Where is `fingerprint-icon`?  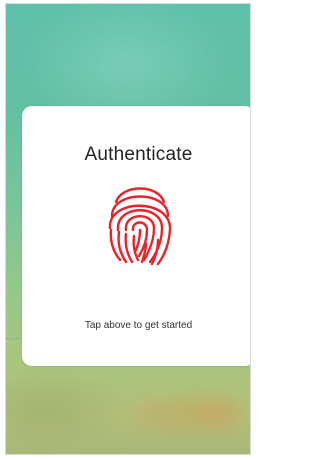 fingerprint-icon is located at coordinates (140, 220).